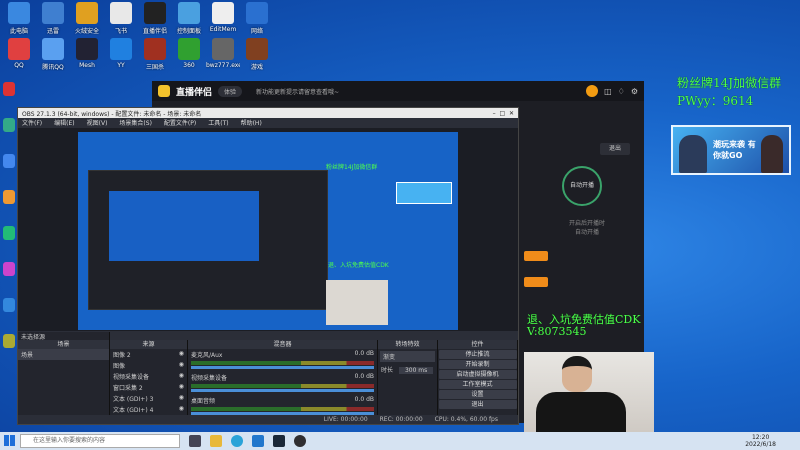 This screenshot has height=450, width=800. Describe the element at coordinates (256, 67) in the screenshot. I see `desktop-icon-label: 游戏` at that location.